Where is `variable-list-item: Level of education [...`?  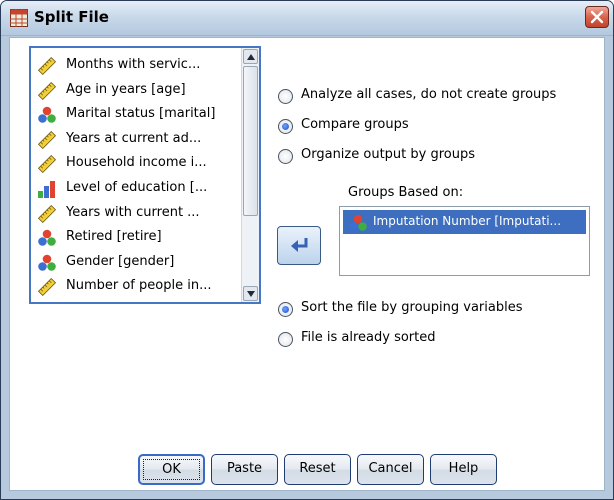 variable-list-item: Level of education [... is located at coordinates (140, 188).